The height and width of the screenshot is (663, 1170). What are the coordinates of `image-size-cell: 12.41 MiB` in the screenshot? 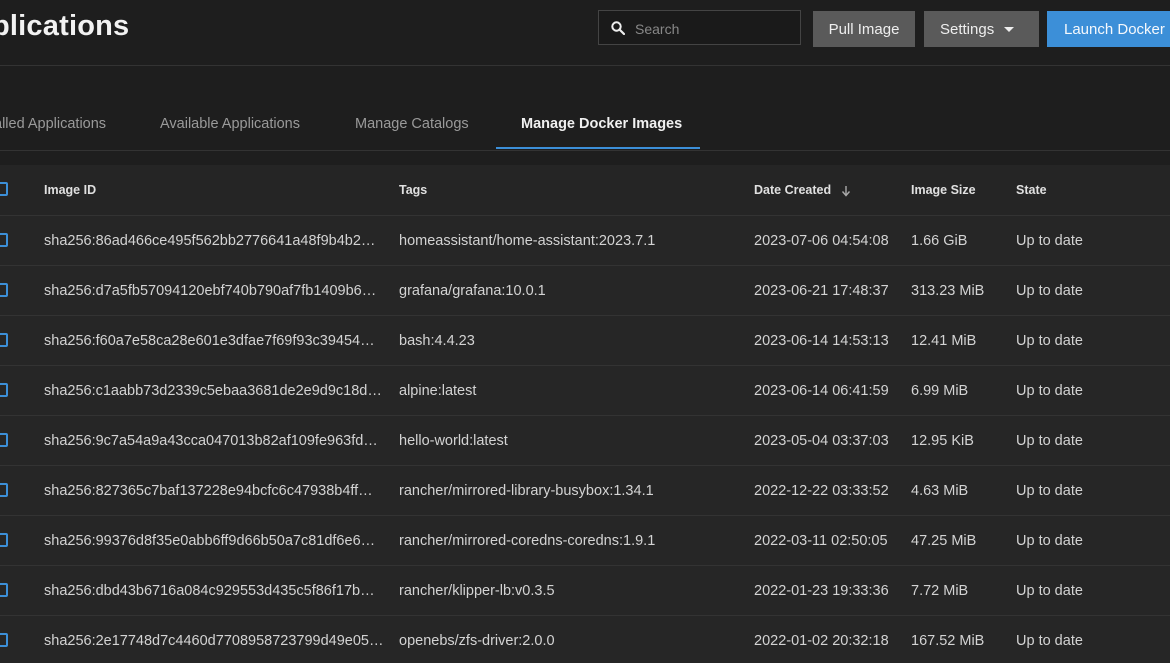 It's located at (944, 341).